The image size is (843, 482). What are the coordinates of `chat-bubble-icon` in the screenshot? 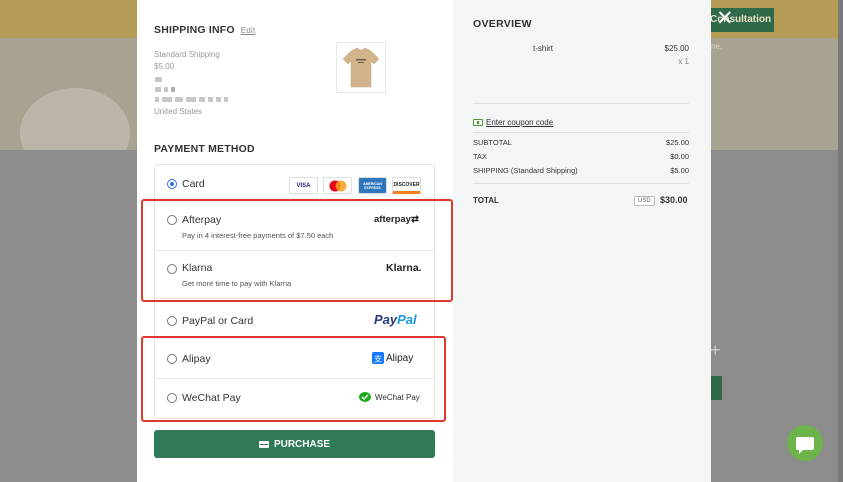 It's located at (805, 445).